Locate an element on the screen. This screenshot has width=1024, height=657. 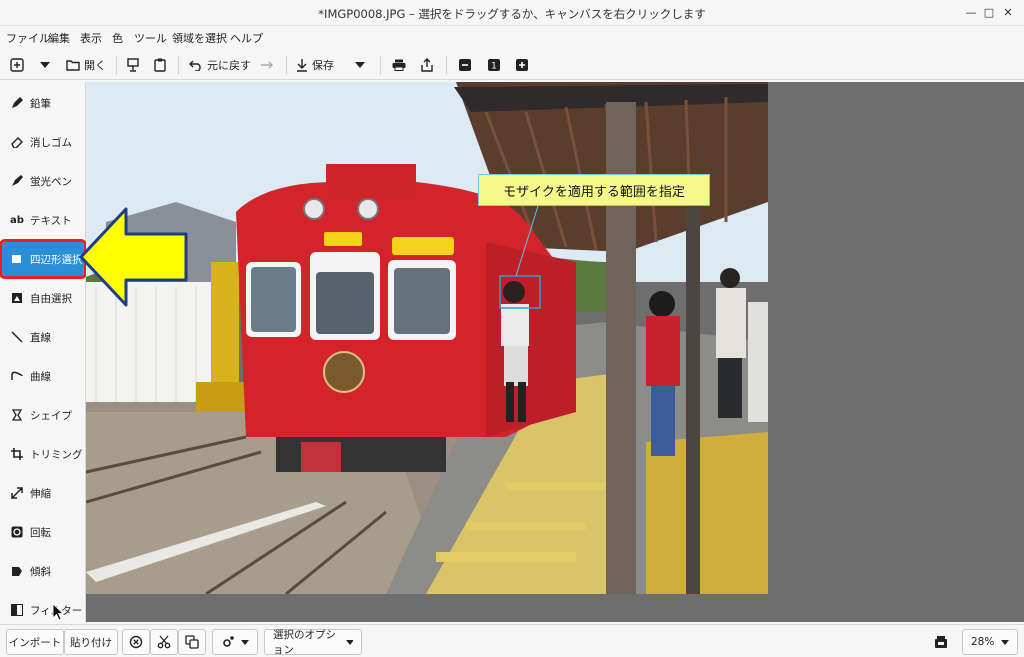
text-icon: ab is located at coordinates (17, 220).